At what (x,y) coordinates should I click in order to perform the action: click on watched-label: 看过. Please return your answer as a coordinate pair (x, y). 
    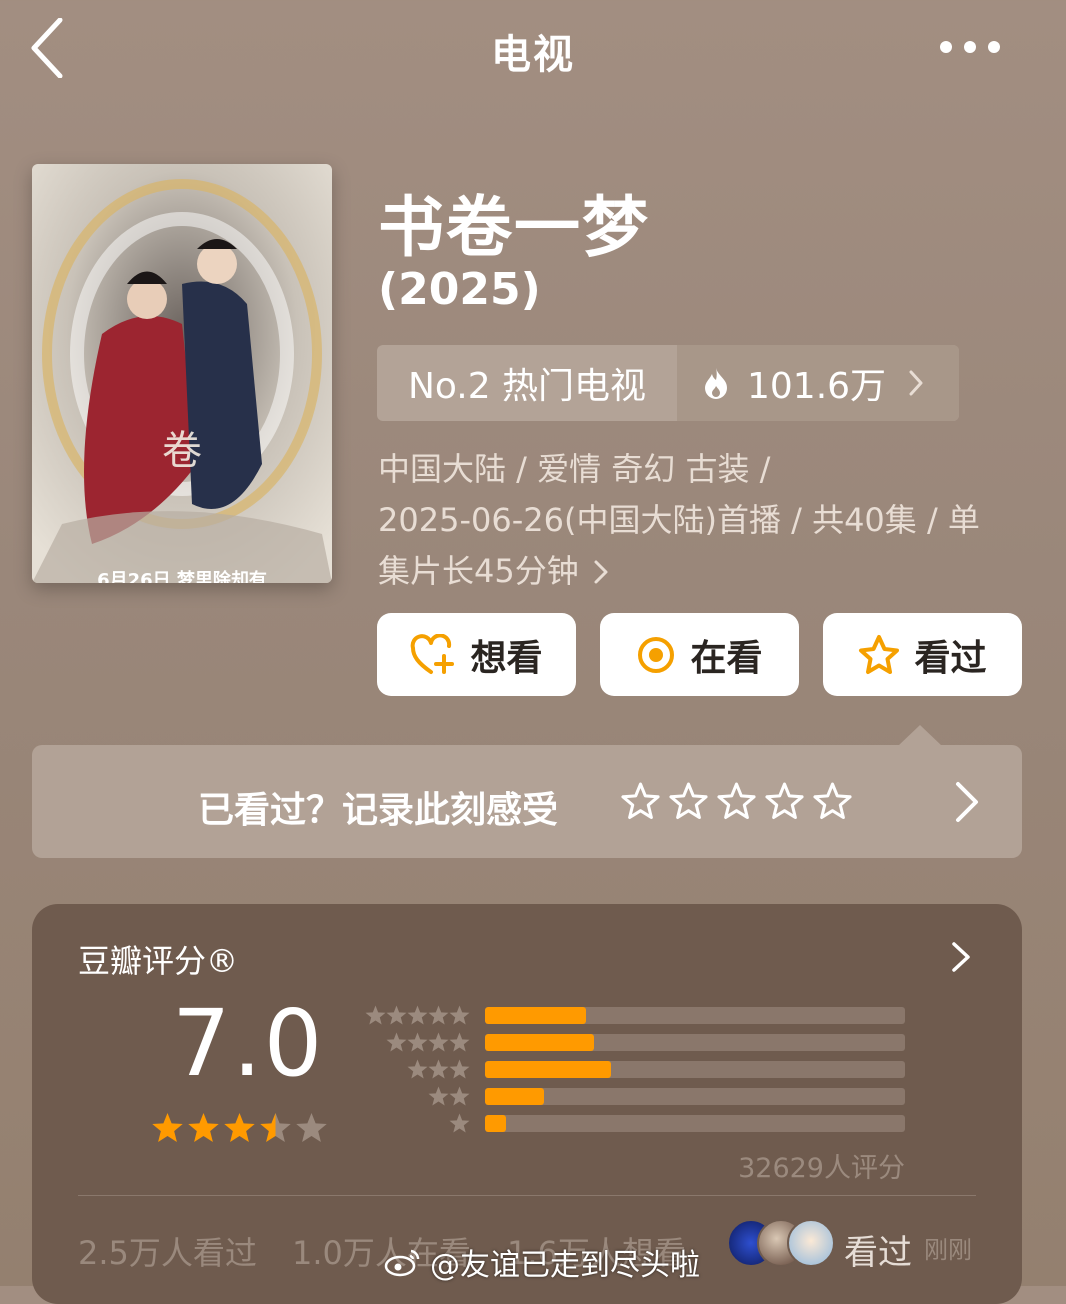
    Looking at the image, I should click on (950, 658).